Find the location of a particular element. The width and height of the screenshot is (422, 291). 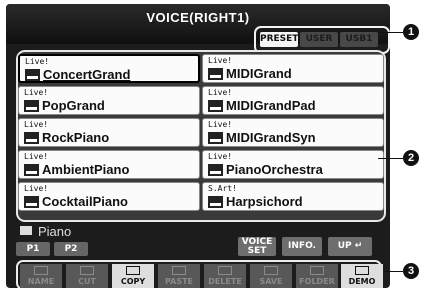

up-button: UP ↵ is located at coordinates (350, 246).